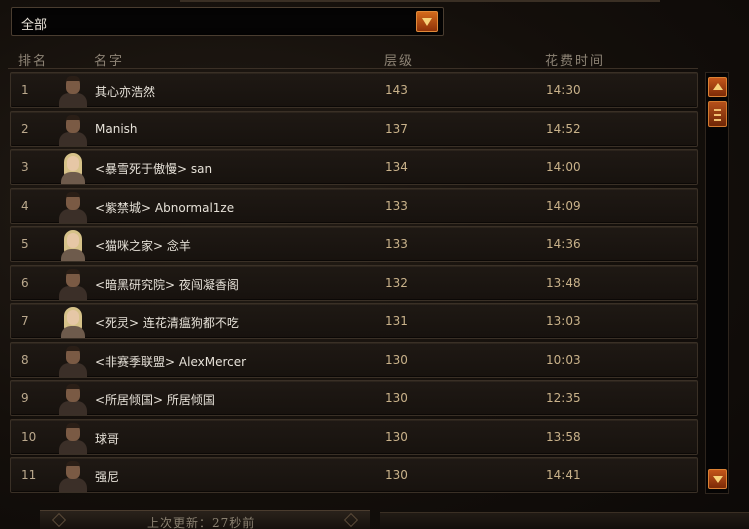 The width and height of the screenshot is (749, 529). What do you see at coordinates (354, 167) in the screenshot?
I see `leaderboard-row: 3 <暴雪死于傲慢> san 134 14:00` at bounding box center [354, 167].